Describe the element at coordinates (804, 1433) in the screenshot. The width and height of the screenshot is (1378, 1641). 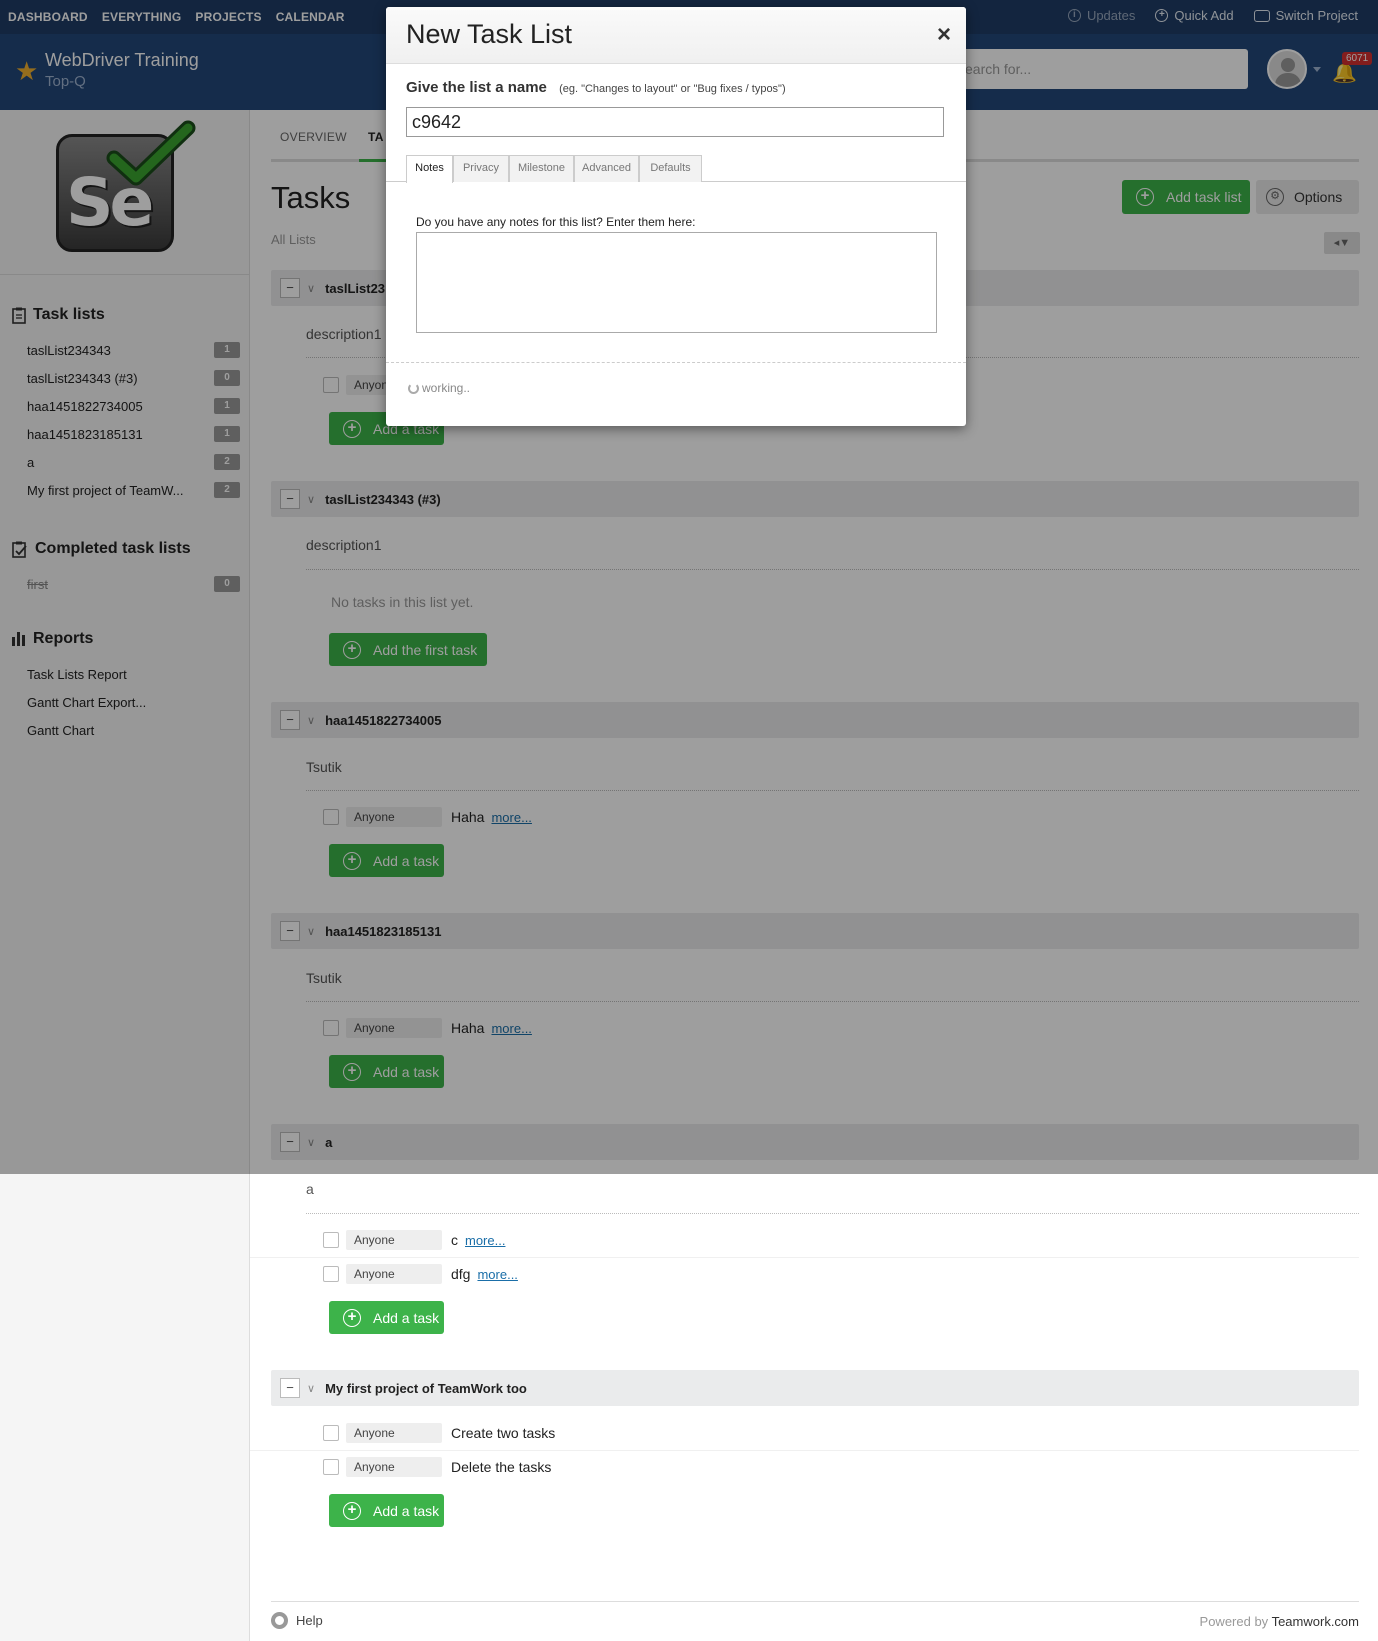
I see `task-row: Anyone Create two tasks` at that location.